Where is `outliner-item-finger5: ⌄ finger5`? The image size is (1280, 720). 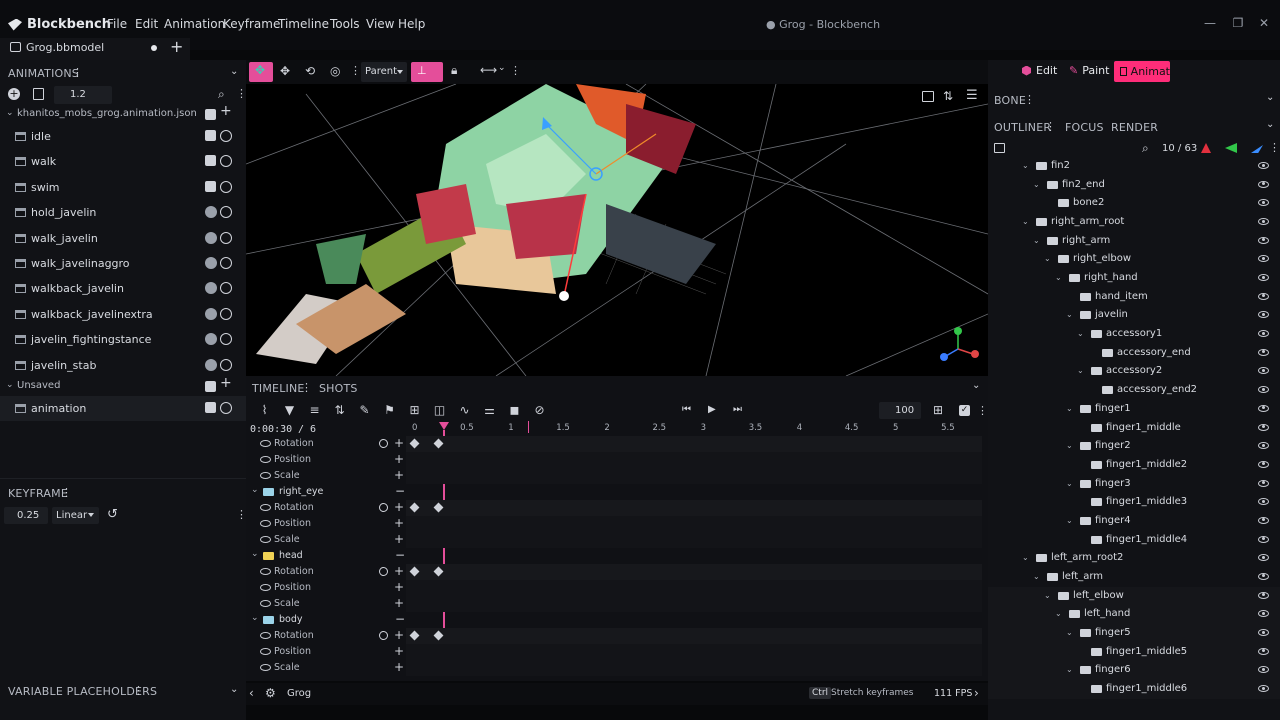
outliner-item-finger5: ⌄ finger5 is located at coordinates (1134, 633).